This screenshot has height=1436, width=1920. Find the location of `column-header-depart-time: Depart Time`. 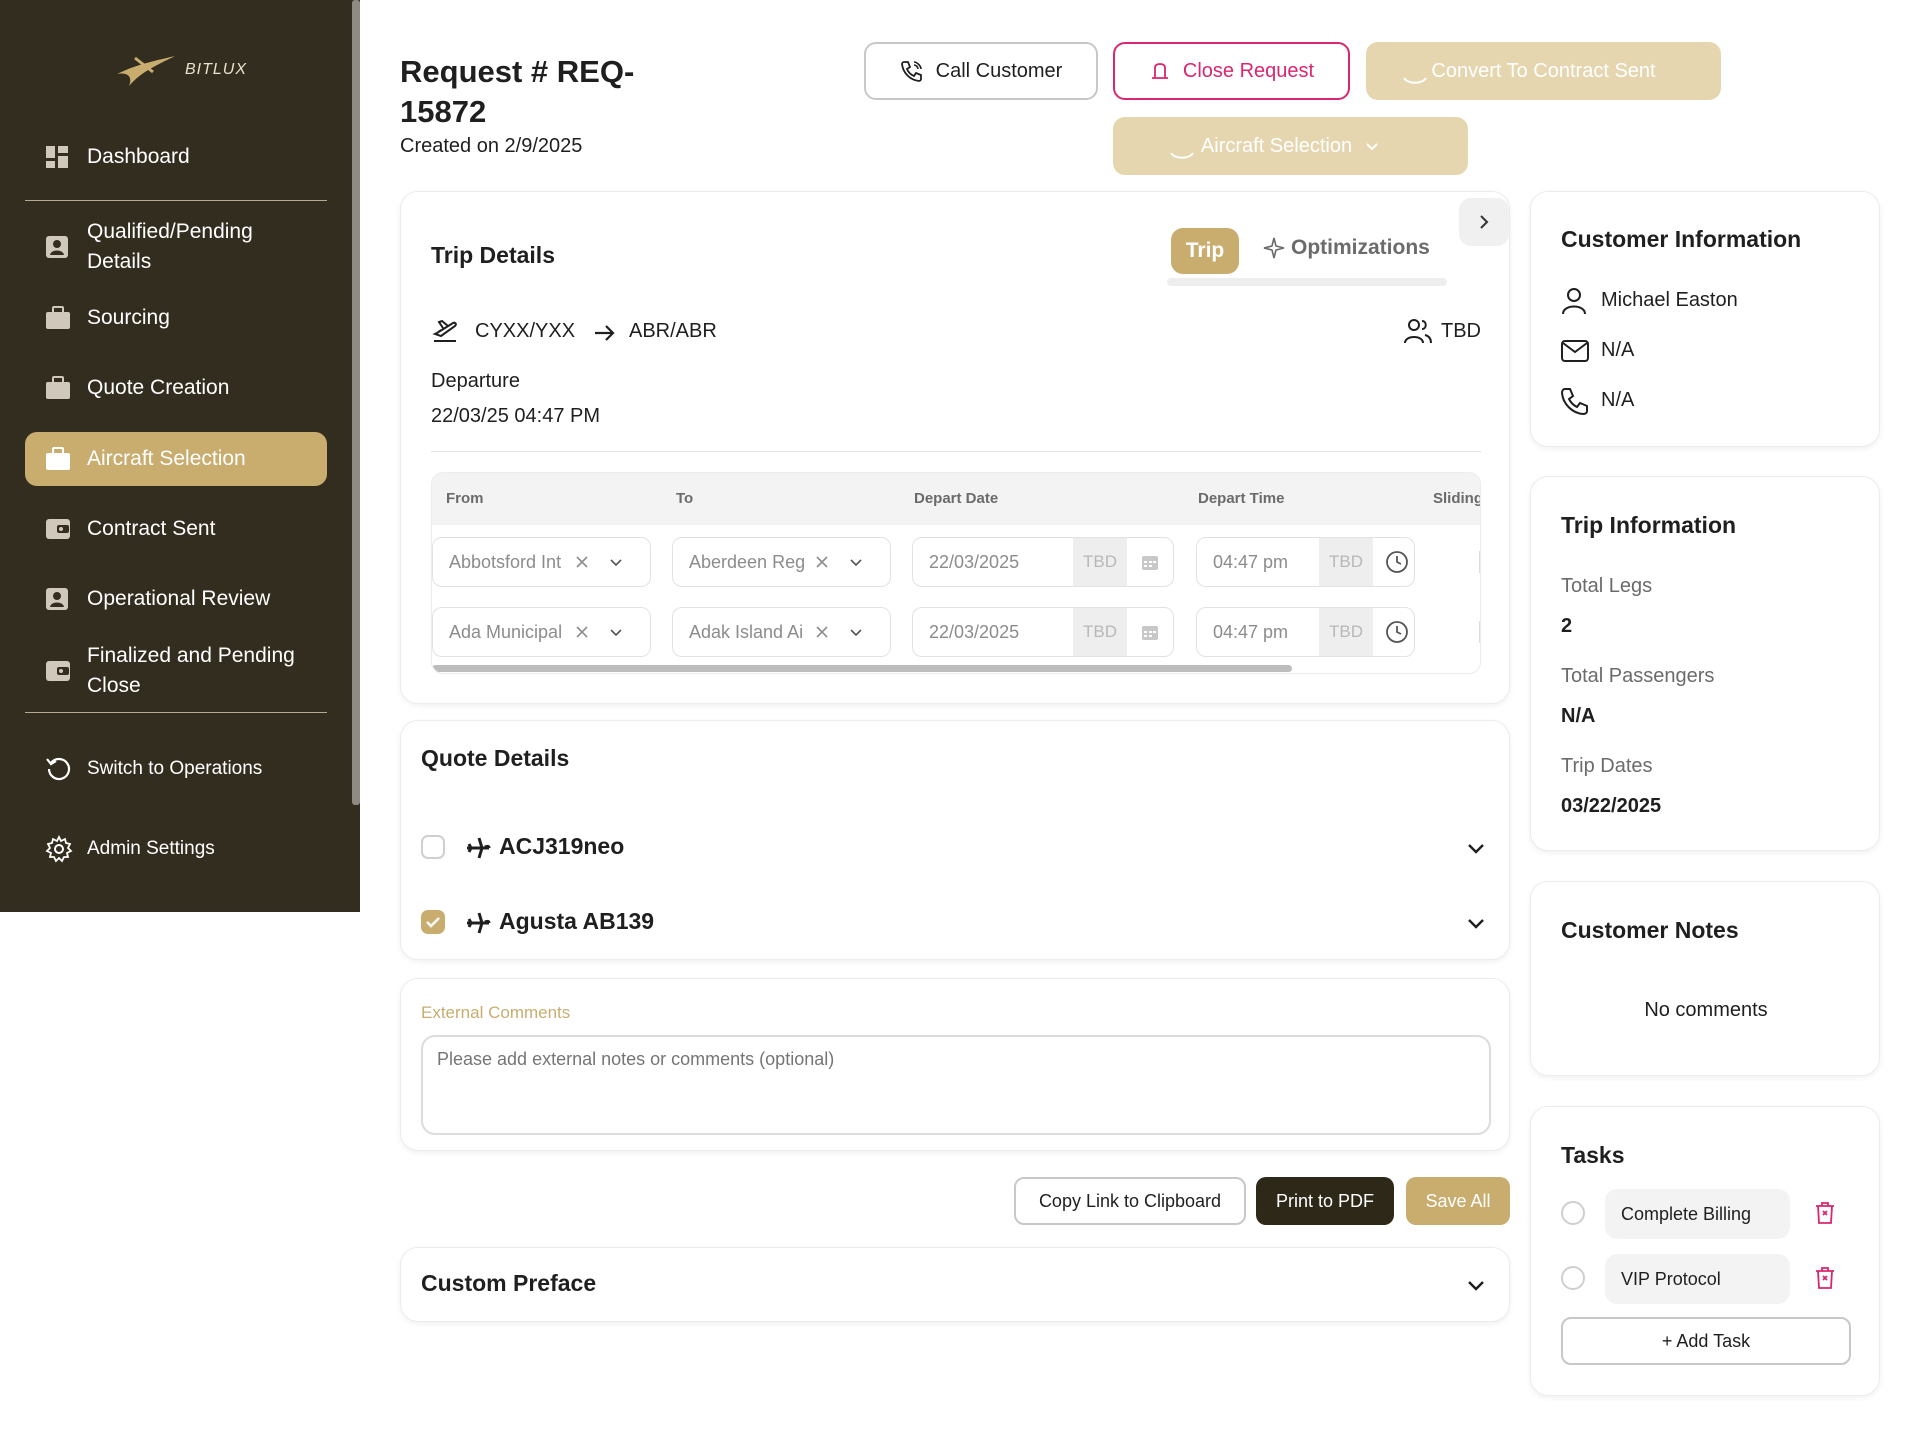

column-header-depart-time: Depart Time is located at coordinates (1241, 498).